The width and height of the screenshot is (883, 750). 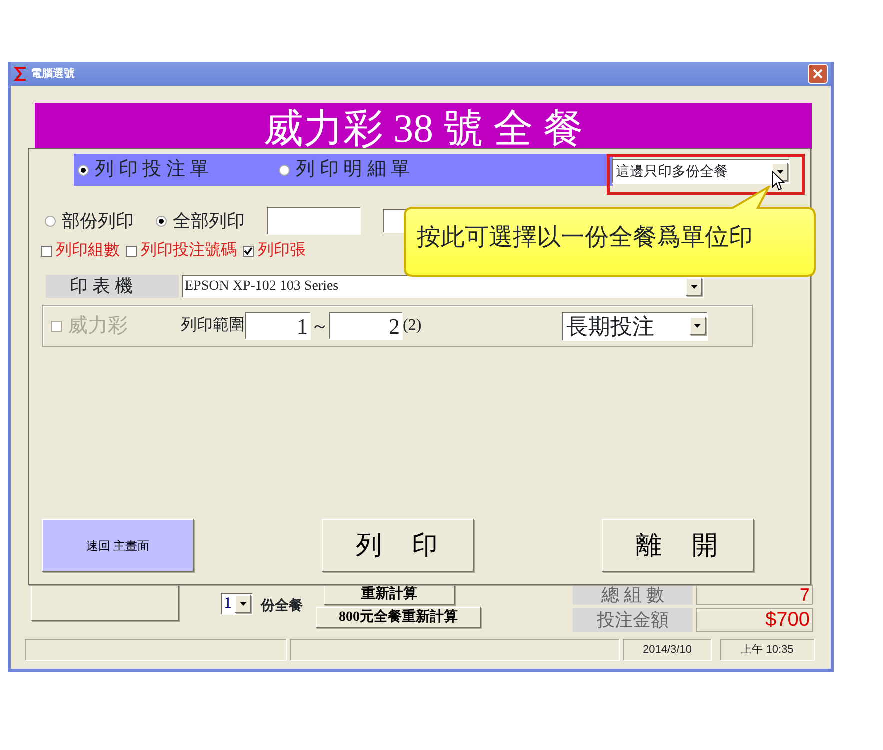 What do you see at coordinates (53, 74) in the screenshot?
I see `window-title: 電腦選號` at bounding box center [53, 74].